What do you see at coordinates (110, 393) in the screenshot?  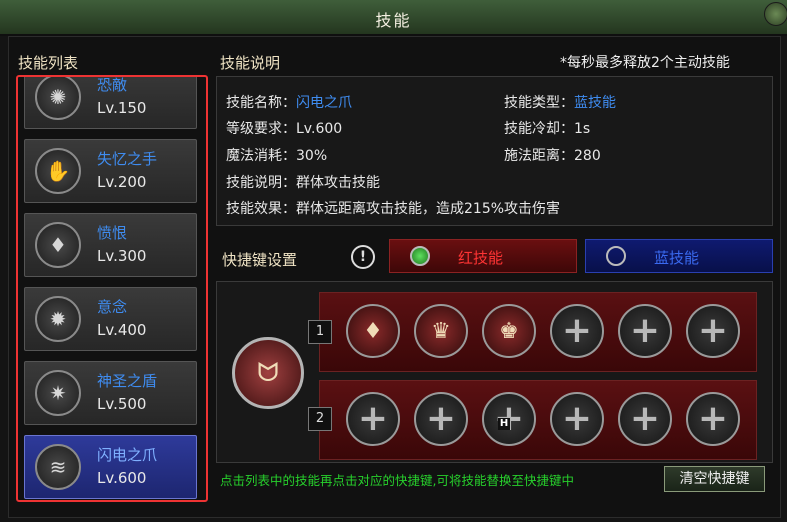 I see `skill-card-shendun: ✷ 神圣之盾 Lv.500` at bounding box center [110, 393].